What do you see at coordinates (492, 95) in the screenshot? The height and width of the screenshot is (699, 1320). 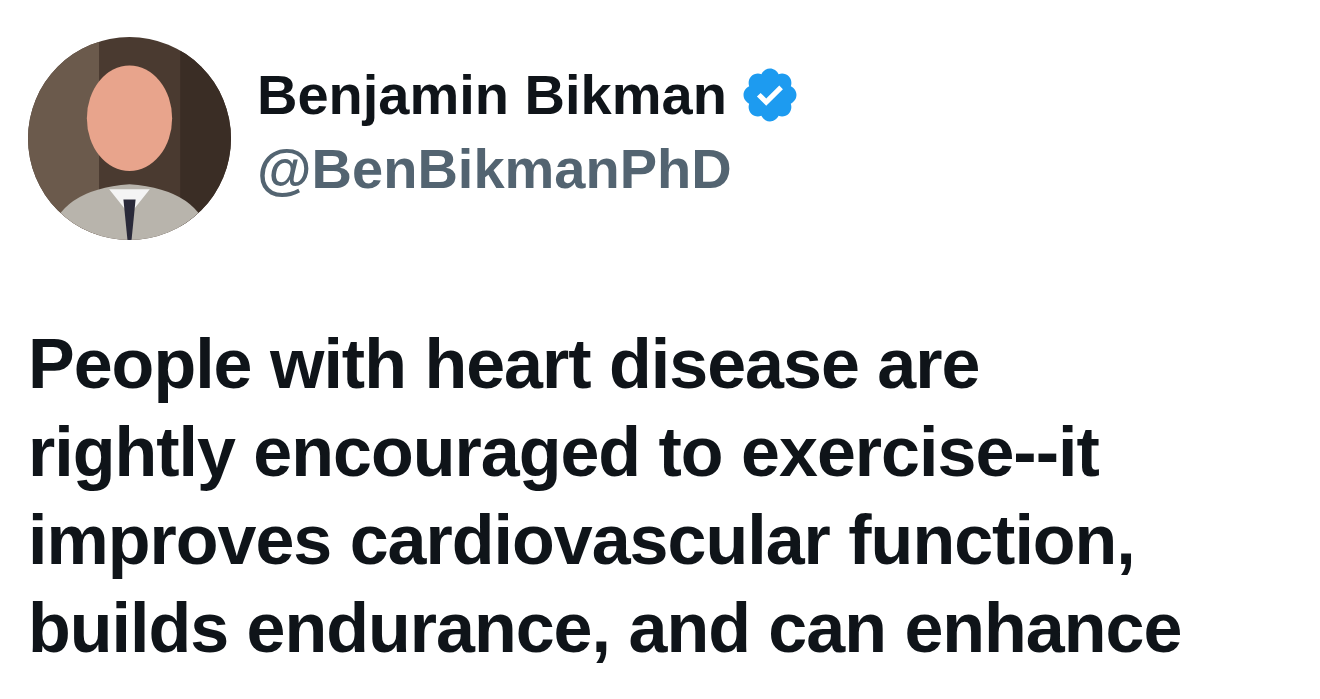 I see `author-name: Benjamin Bikman` at bounding box center [492, 95].